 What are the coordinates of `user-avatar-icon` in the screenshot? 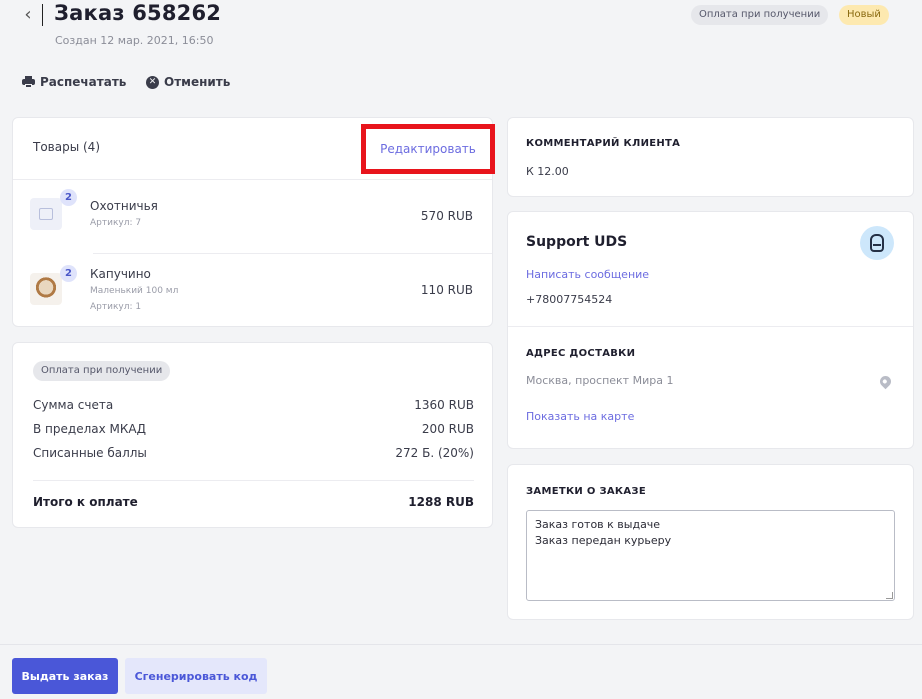 It's located at (877, 243).